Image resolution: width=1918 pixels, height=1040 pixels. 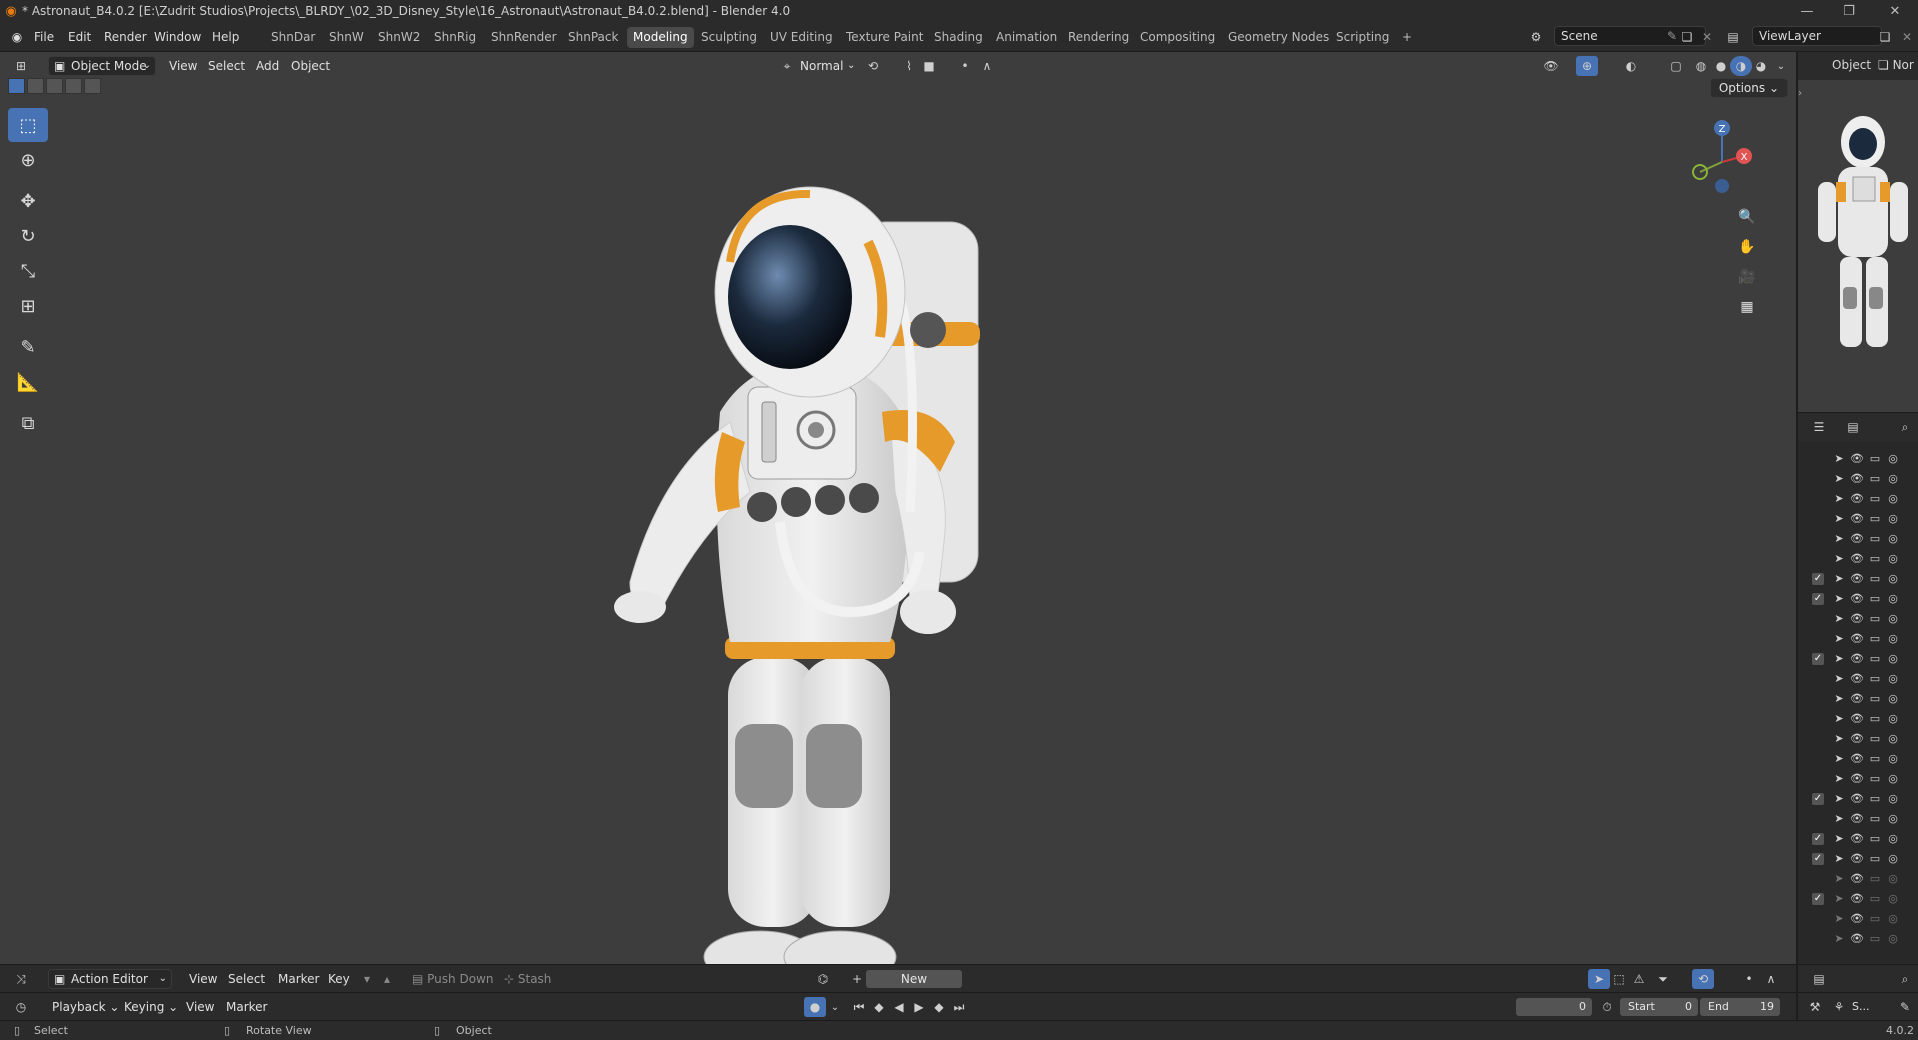 What do you see at coordinates (1896, 65) in the screenshot?
I see `tab-name-partial: ❏ Nor` at bounding box center [1896, 65].